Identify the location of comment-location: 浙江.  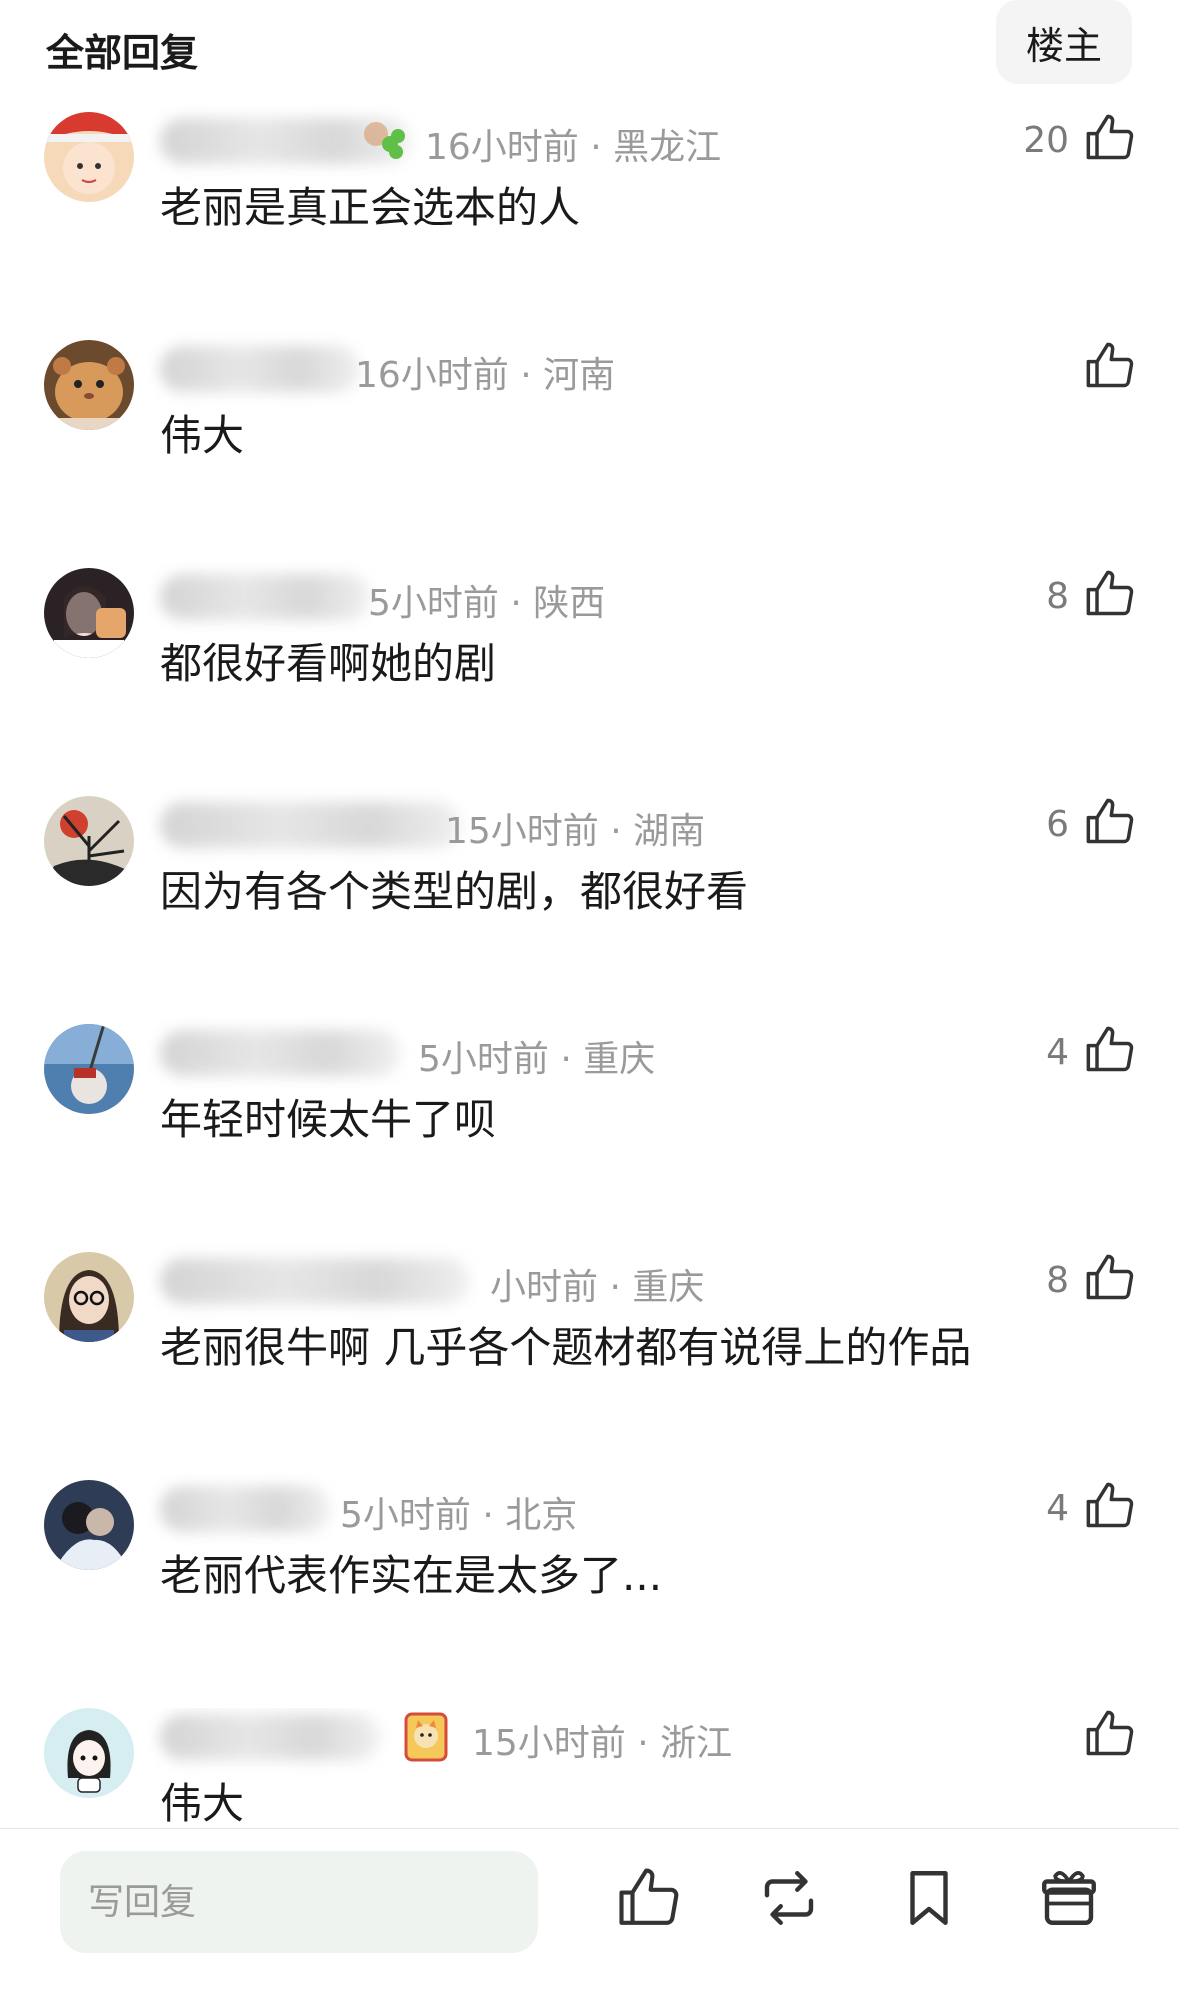
(696, 1743).